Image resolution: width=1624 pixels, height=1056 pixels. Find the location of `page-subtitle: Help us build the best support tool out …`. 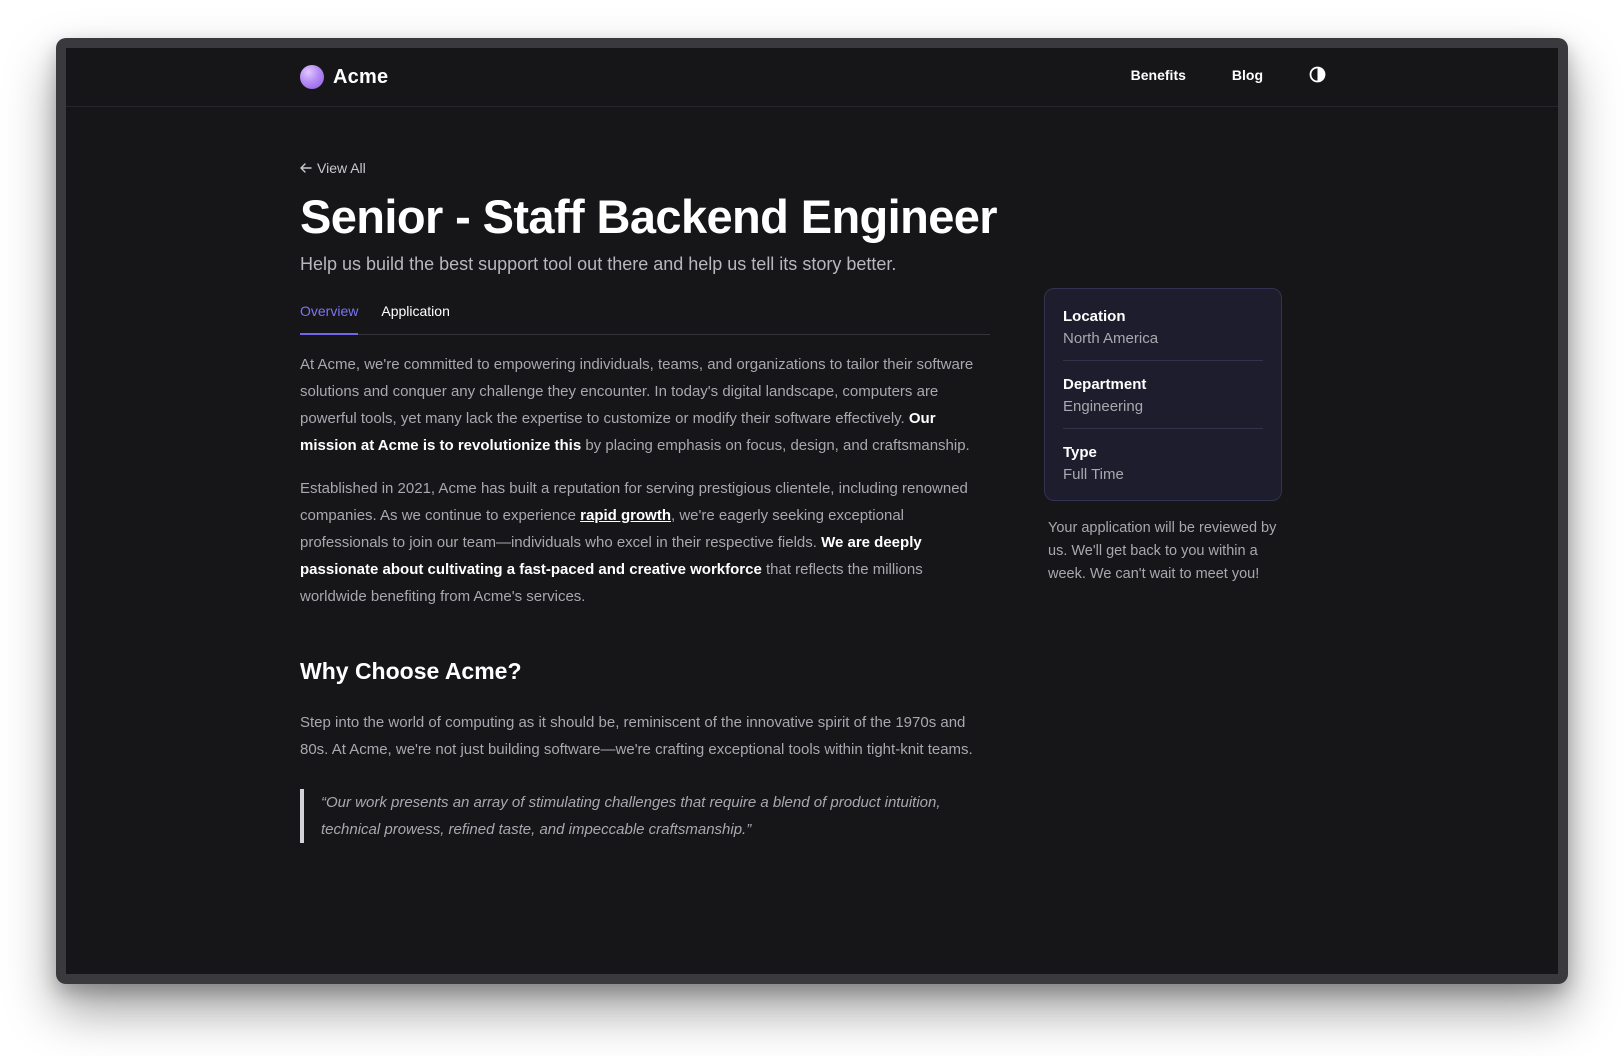

page-subtitle: Help us build the best support tool out … is located at coordinates (598, 264).